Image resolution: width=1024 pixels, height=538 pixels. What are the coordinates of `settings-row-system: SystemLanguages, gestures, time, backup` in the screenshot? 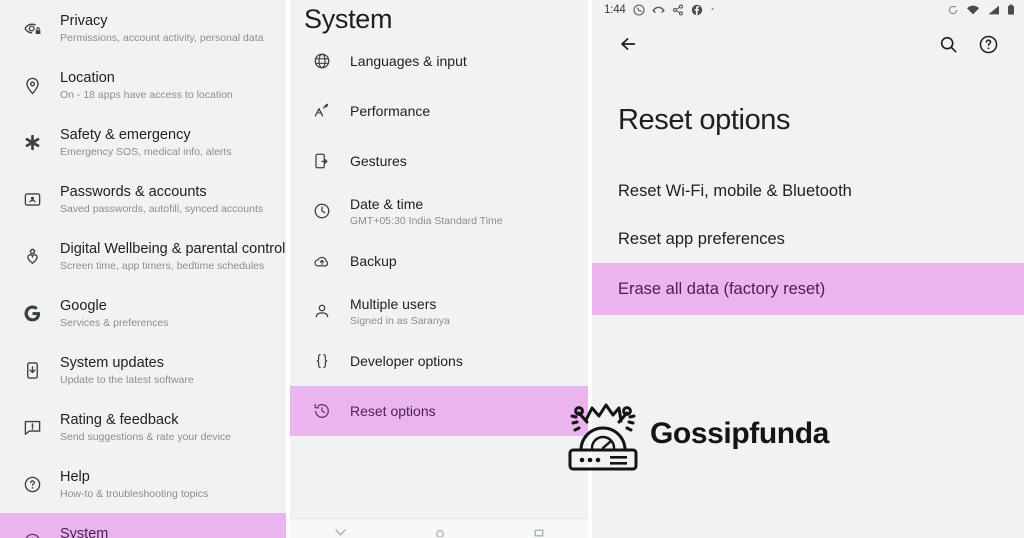 It's located at (143, 525).